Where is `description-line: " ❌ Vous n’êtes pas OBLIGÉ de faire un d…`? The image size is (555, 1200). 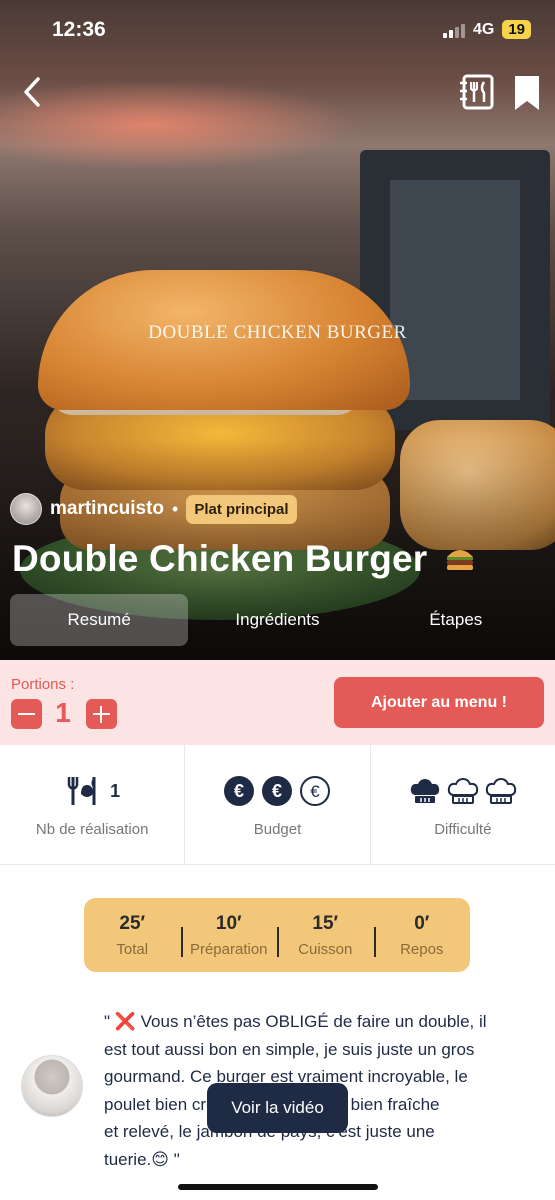
description-line: " ❌ Vous n’êtes pas OBLIGÉ de faire un d… is located at coordinates (295, 1021).